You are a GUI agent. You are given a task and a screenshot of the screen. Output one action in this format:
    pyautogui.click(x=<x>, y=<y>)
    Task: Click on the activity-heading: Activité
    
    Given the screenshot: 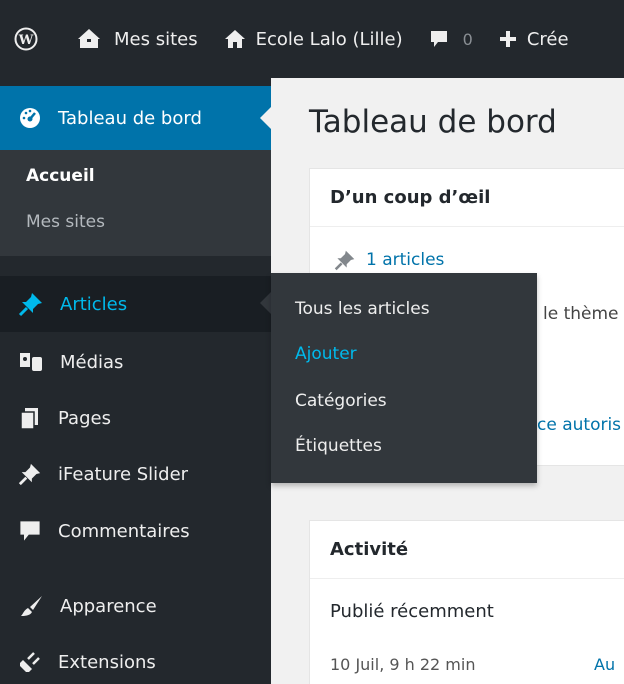 What is the action you would take?
    pyautogui.click(x=467, y=550)
    